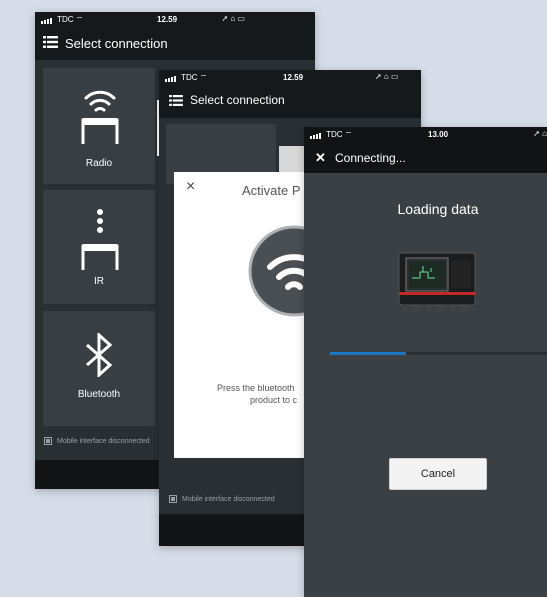 The height and width of the screenshot is (597, 547). I want to click on radio-connection-tile: Radio, so click(99, 126).